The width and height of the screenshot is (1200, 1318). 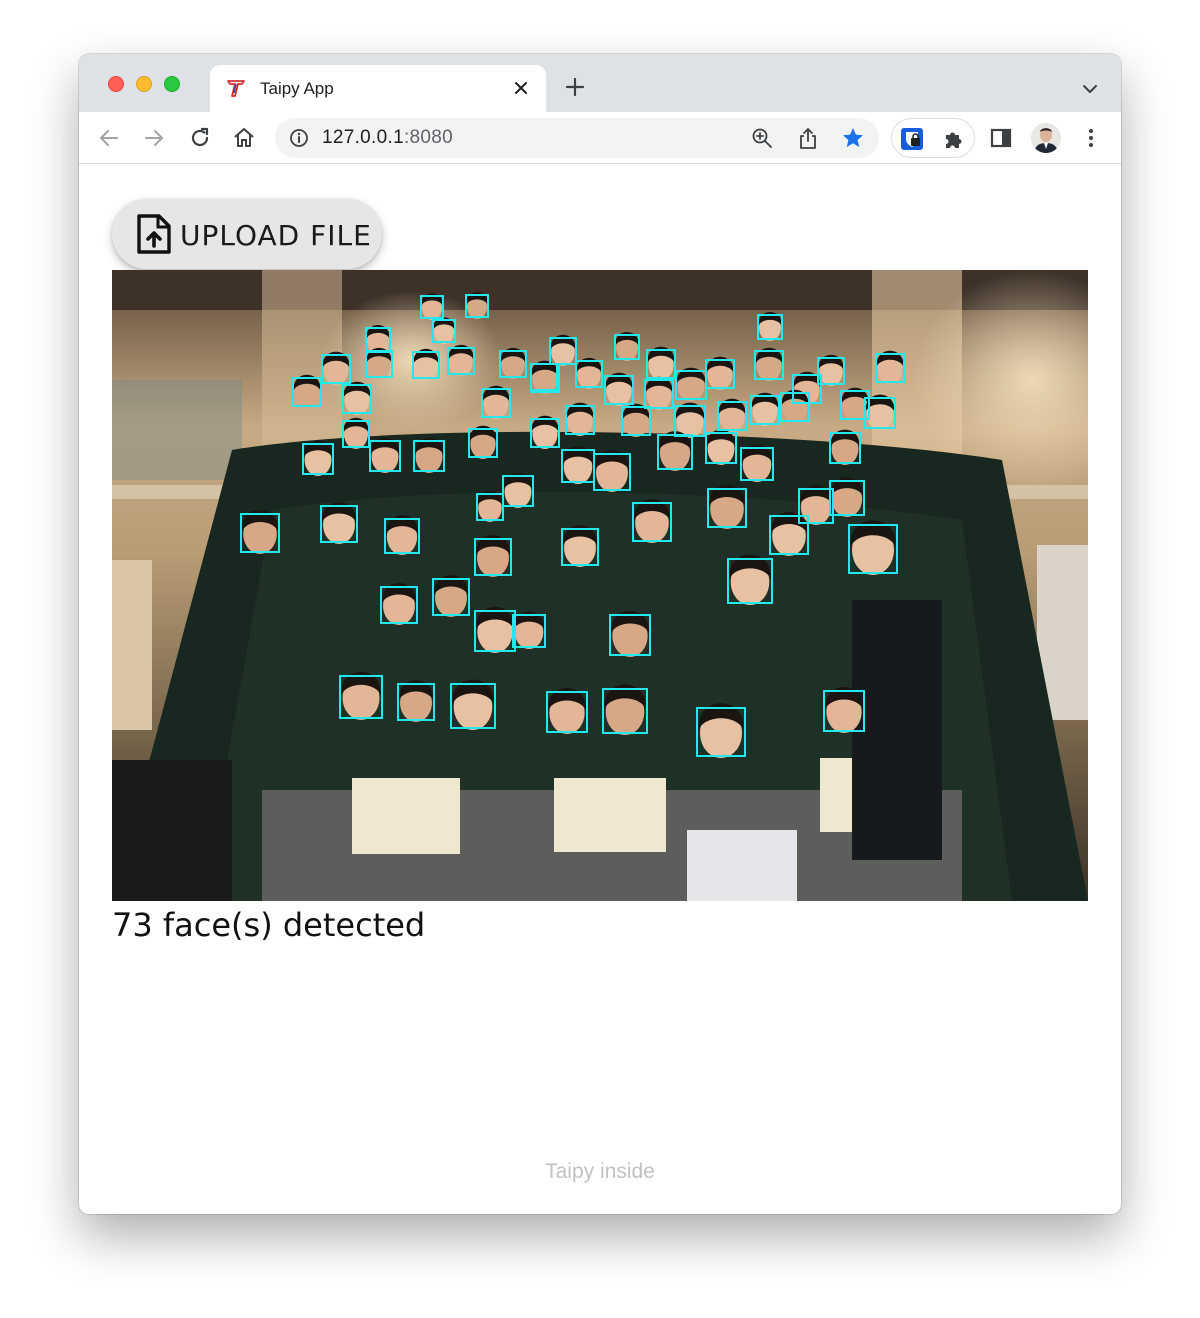 I want to click on plus-icon, so click(x=575, y=87).